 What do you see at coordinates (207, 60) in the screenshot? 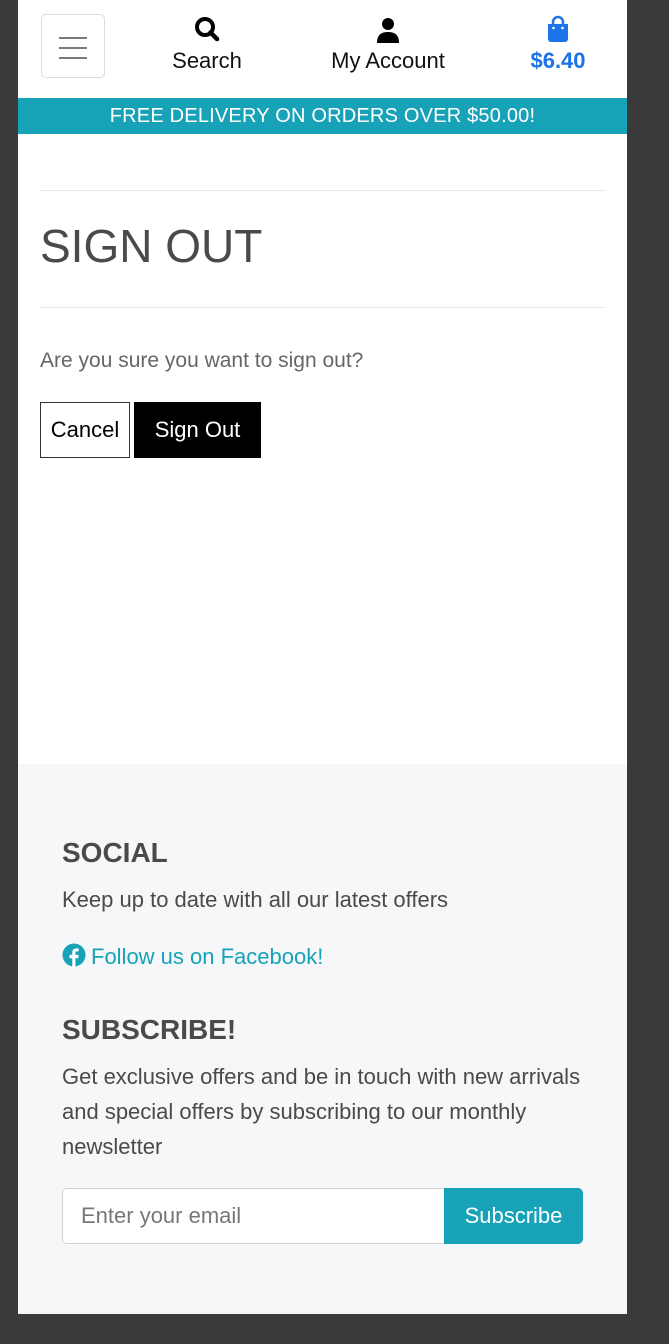
I see `nav-search-label: Search` at bounding box center [207, 60].